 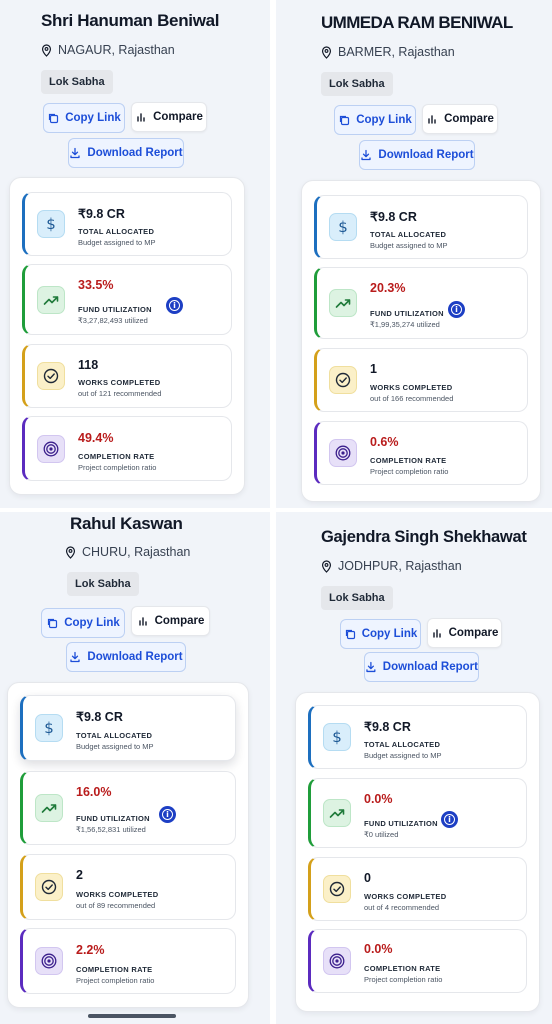 I want to click on utilization-value: 33.5%, so click(x=96, y=285).